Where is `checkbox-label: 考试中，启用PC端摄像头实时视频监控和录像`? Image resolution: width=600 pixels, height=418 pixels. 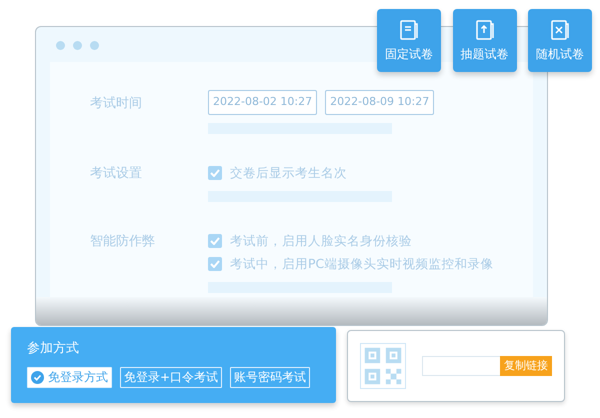
checkbox-label: 考试中，启用PC端摄像头实时视频监控和录像 is located at coordinates (362, 263).